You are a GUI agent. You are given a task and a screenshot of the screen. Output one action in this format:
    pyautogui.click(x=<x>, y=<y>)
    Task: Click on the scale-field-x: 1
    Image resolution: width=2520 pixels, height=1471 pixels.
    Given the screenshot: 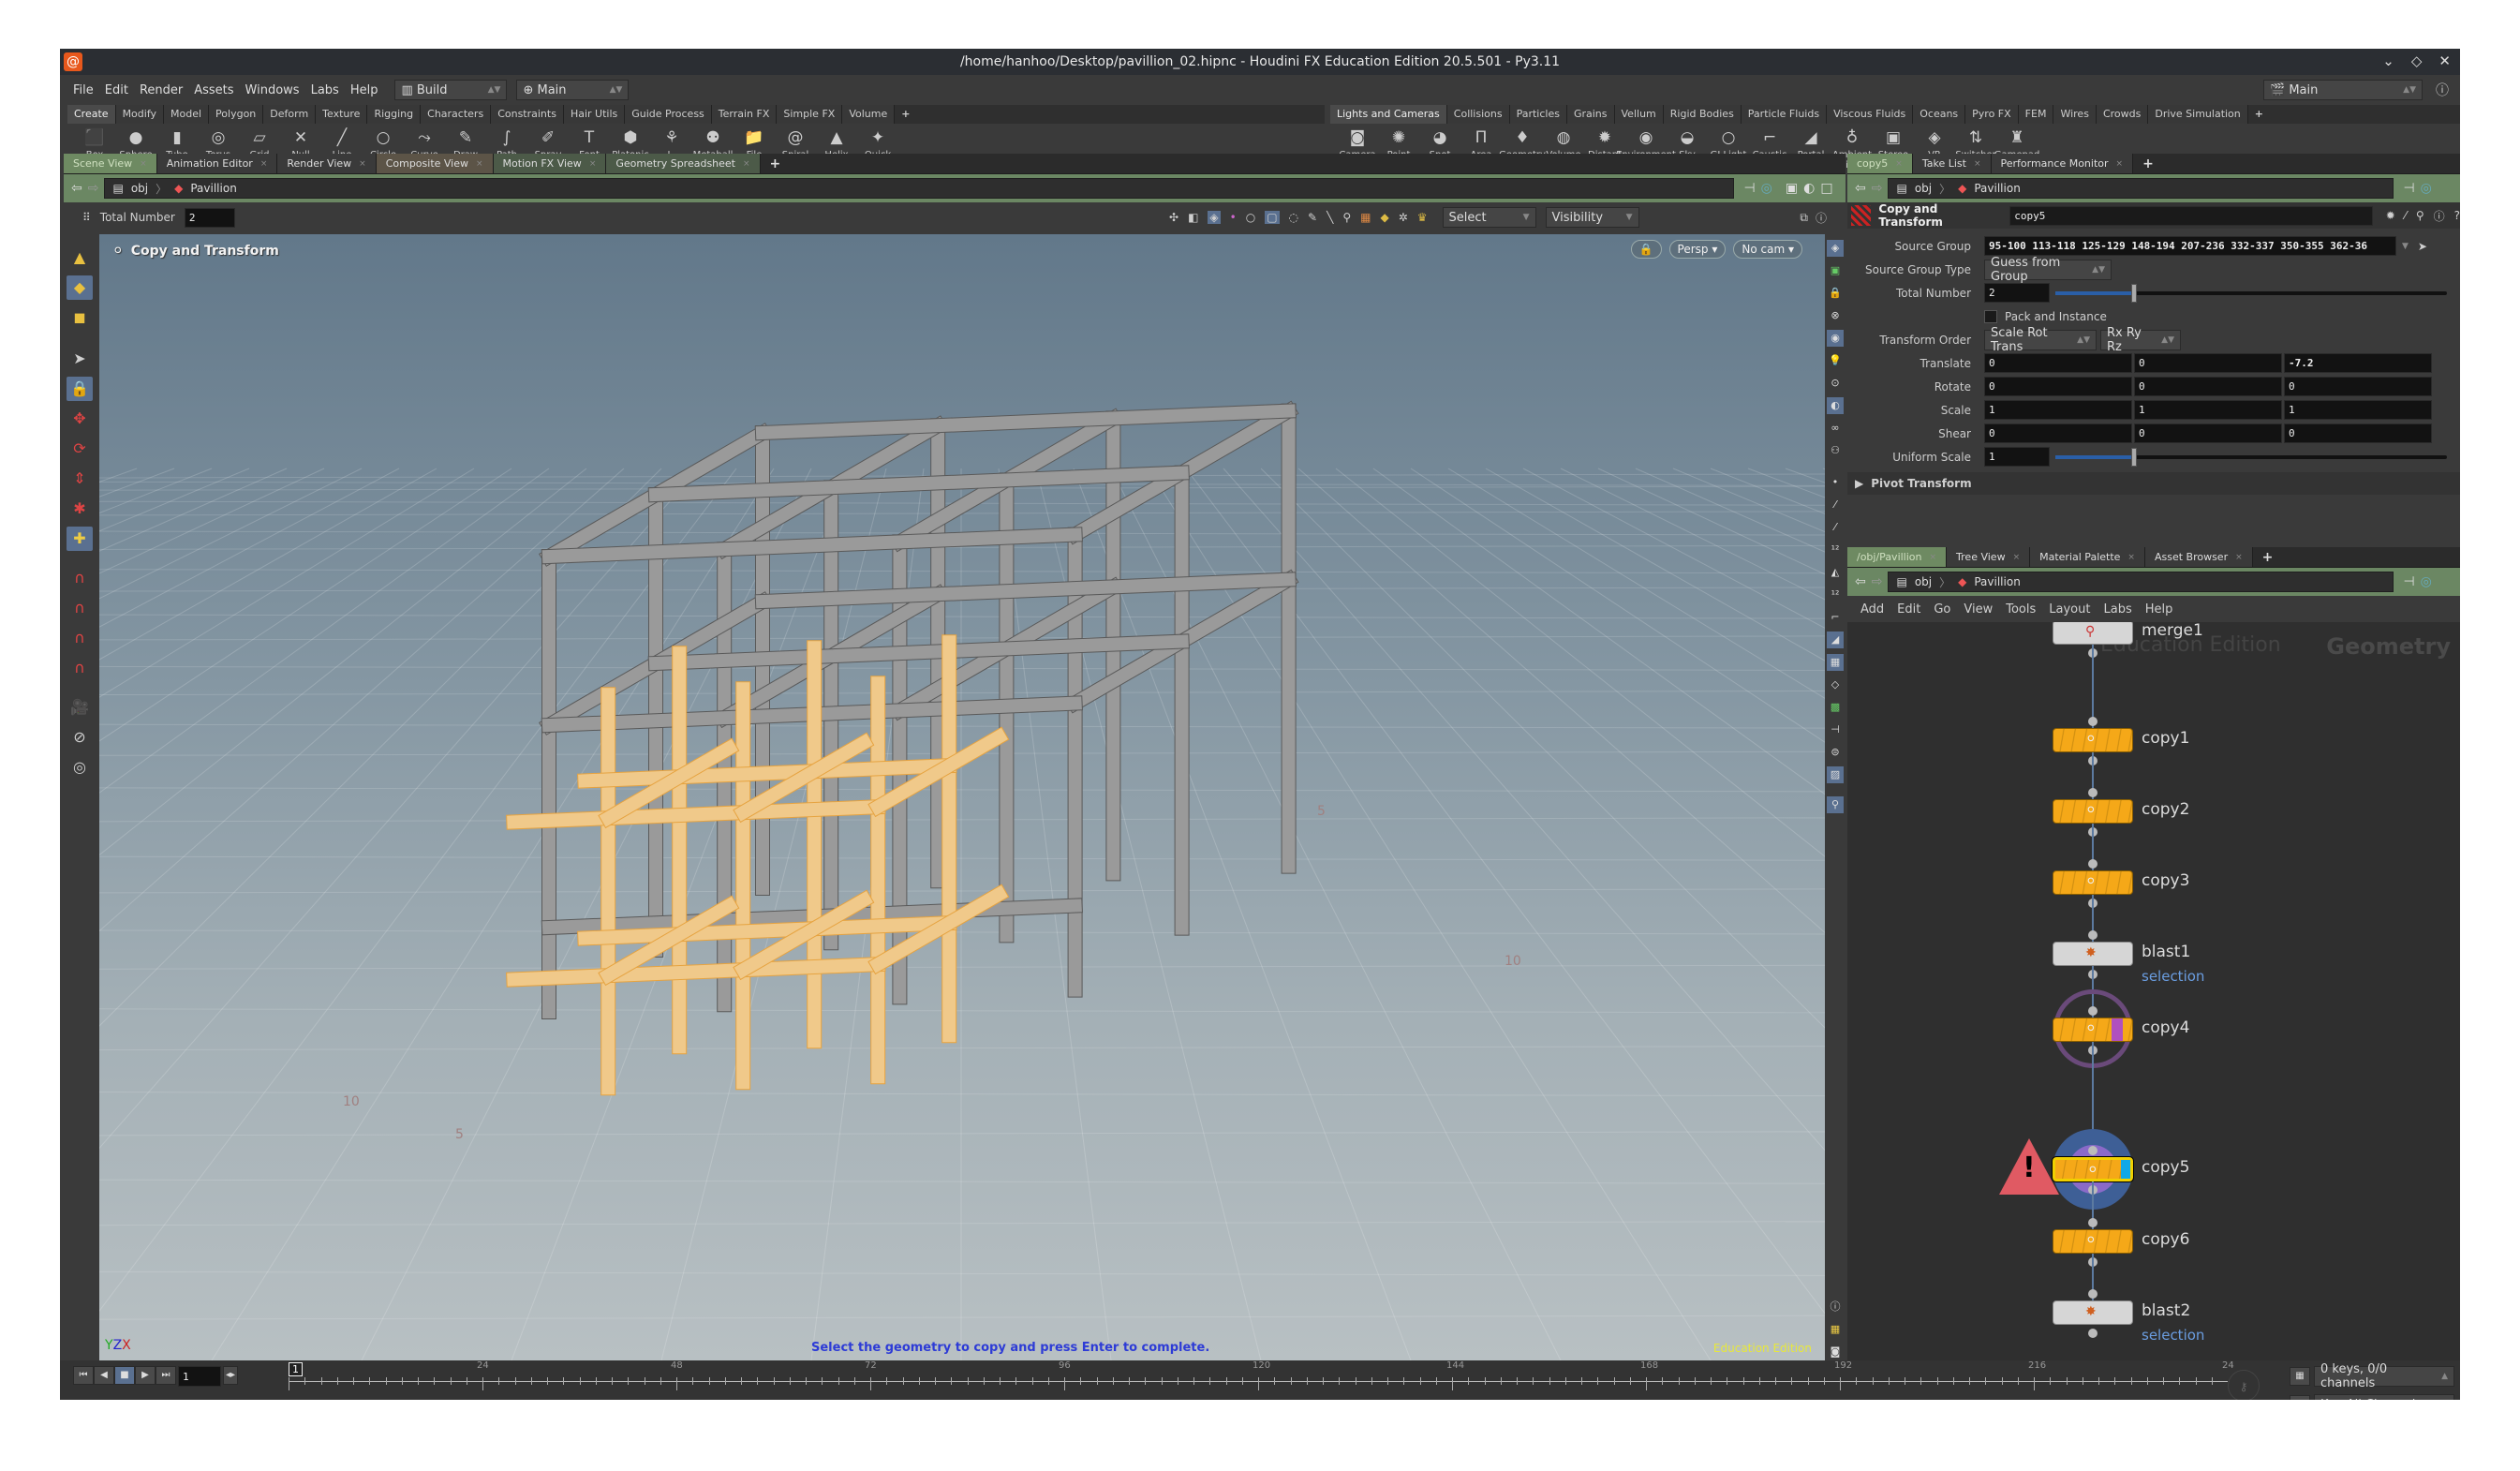 What is the action you would take?
    pyautogui.click(x=2058, y=410)
    